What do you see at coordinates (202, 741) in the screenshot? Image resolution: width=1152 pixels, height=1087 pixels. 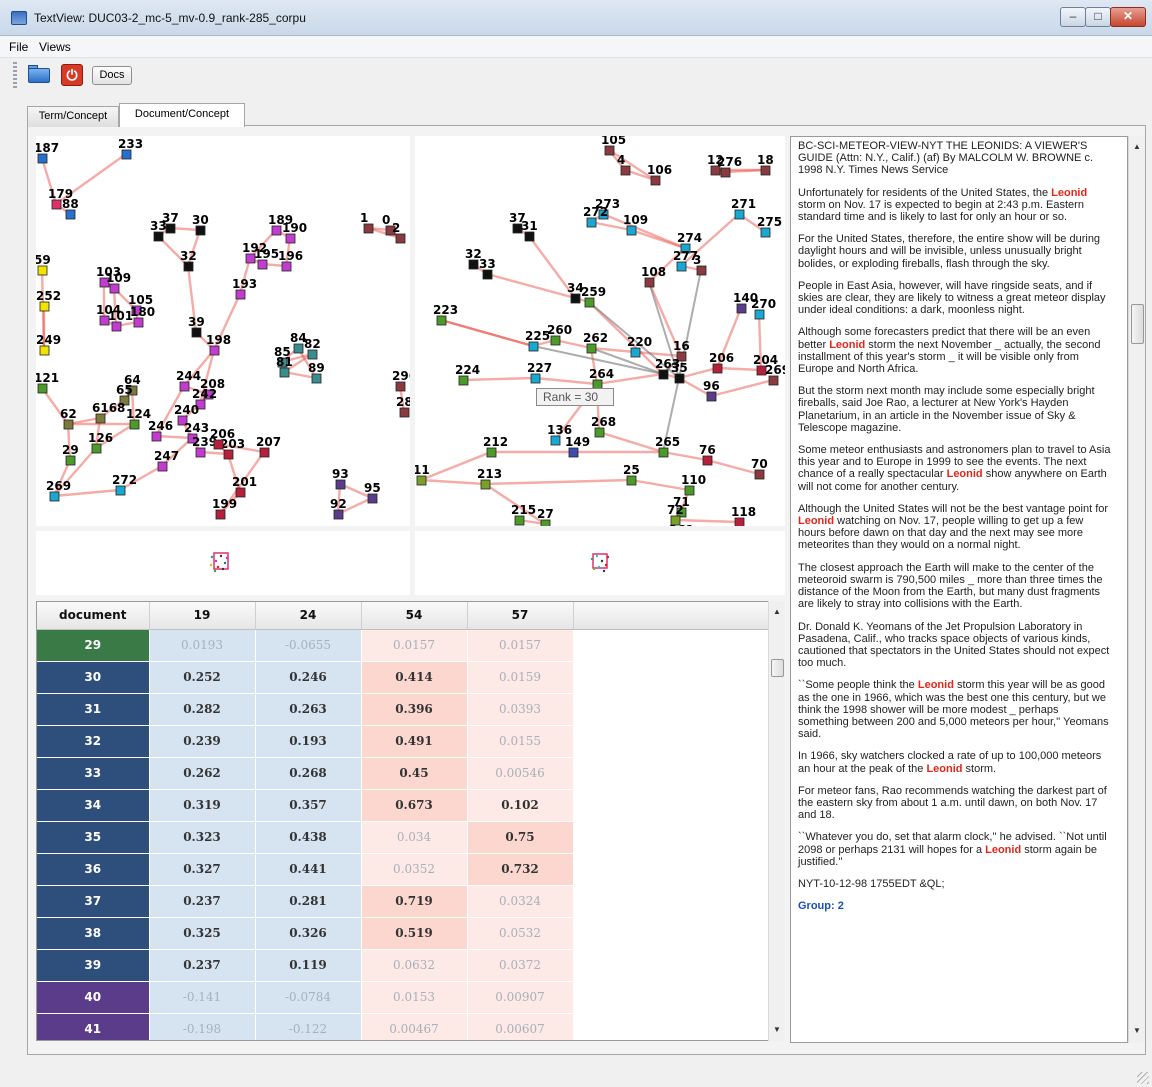 I see `table-cell: 0.239` at bounding box center [202, 741].